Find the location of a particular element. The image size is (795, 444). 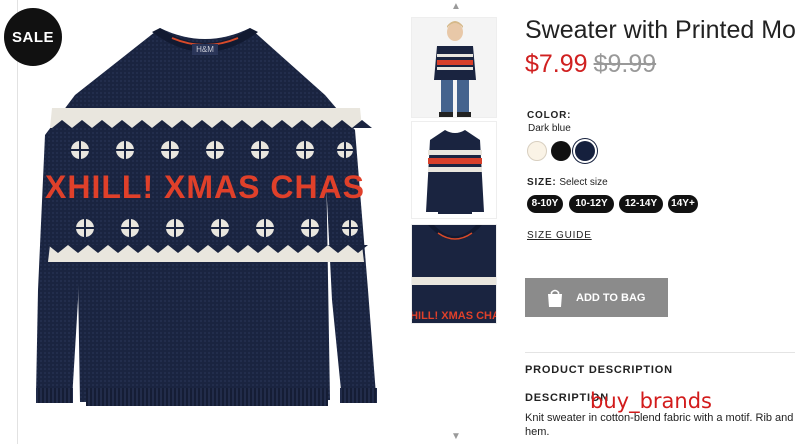

thumbnail-print-text: XHILL! XMAS CHAS is located at coordinates (454, 316).